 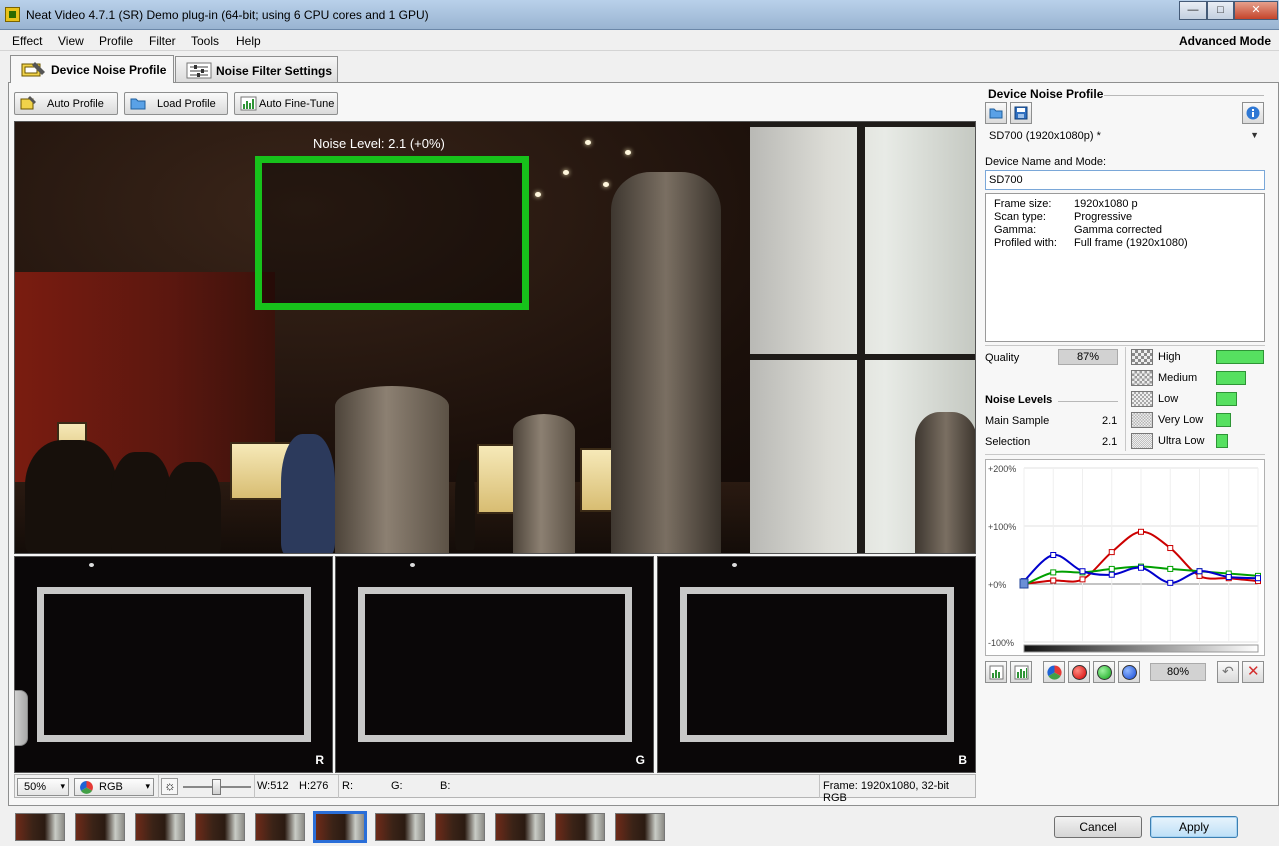 I want to click on load-profile-button: Load Profile, so click(x=176, y=103).